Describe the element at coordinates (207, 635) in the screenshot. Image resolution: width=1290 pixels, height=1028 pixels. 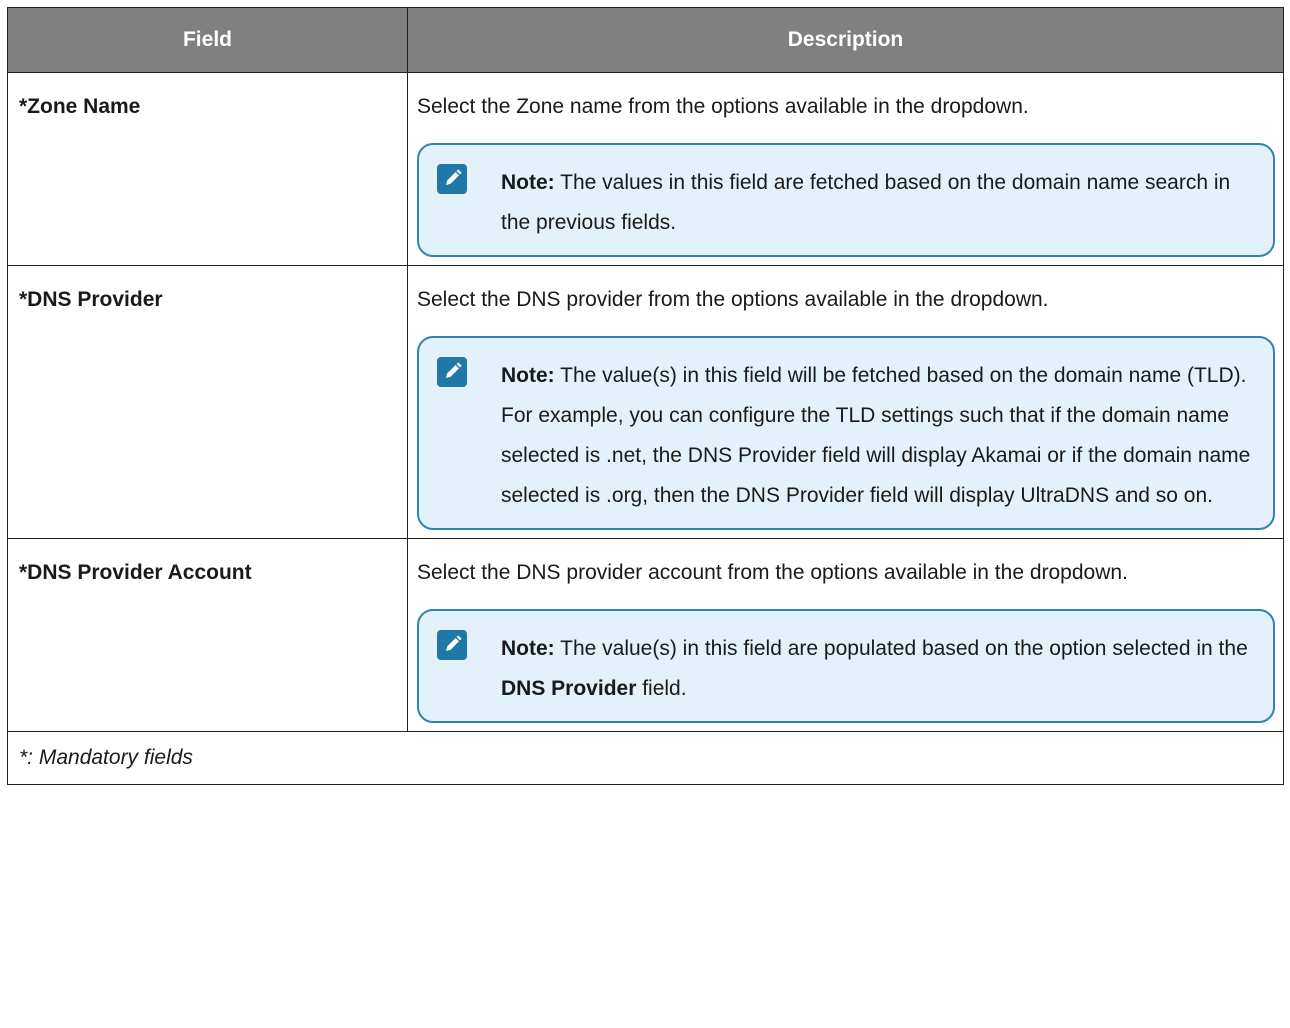
I see `field-cell: *DNS Provider Account` at that location.